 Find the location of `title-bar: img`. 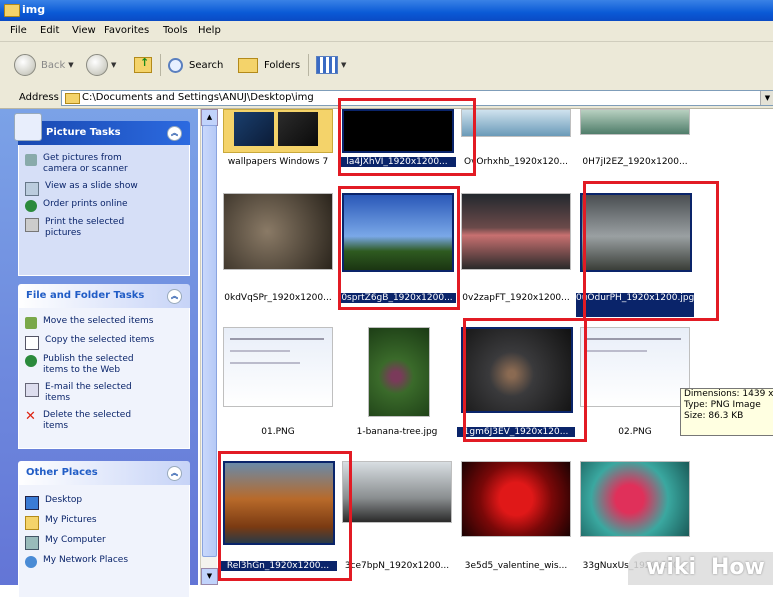

title-bar: img is located at coordinates (386, 10).